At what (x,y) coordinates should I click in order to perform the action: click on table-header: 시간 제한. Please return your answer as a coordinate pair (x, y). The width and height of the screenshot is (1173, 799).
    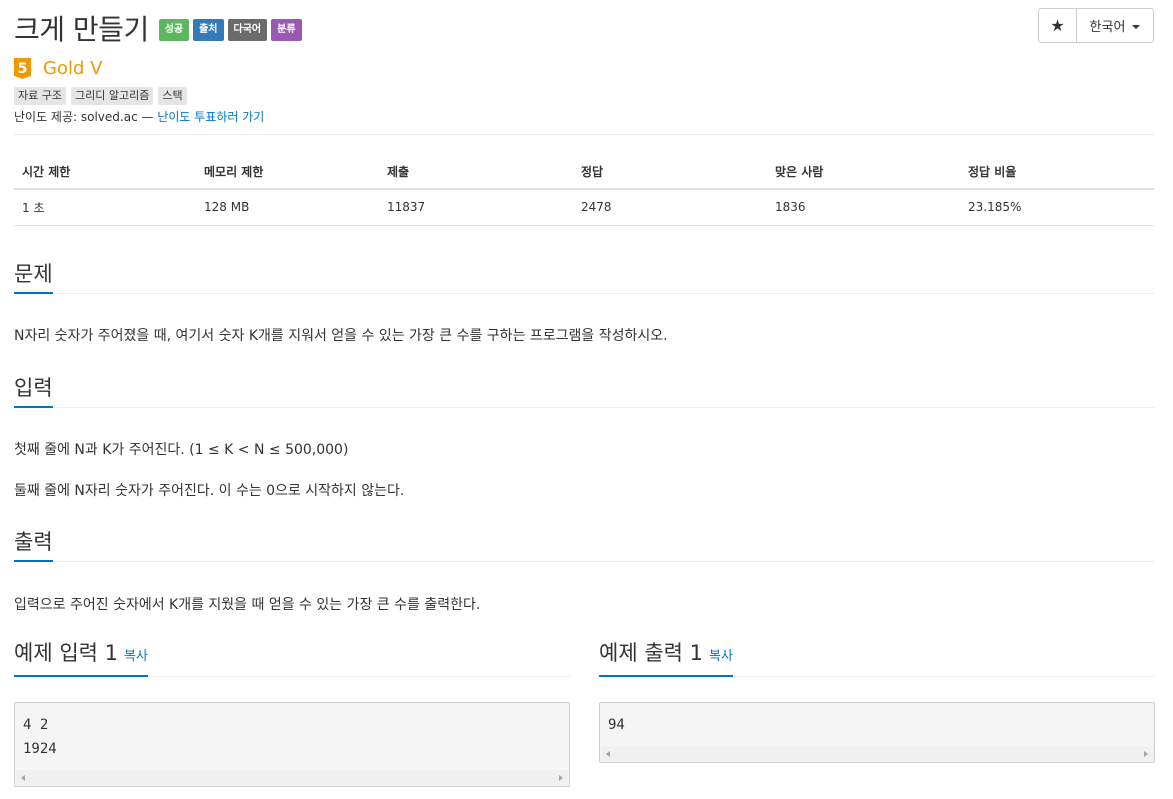
    Looking at the image, I should click on (105, 172).